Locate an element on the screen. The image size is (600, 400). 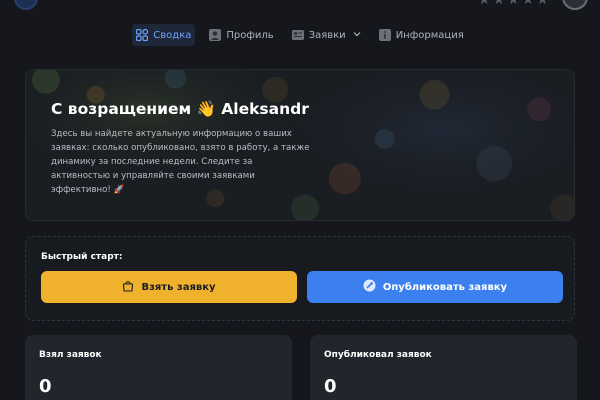
chevron-down-icon is located at coordinates (357, 35).